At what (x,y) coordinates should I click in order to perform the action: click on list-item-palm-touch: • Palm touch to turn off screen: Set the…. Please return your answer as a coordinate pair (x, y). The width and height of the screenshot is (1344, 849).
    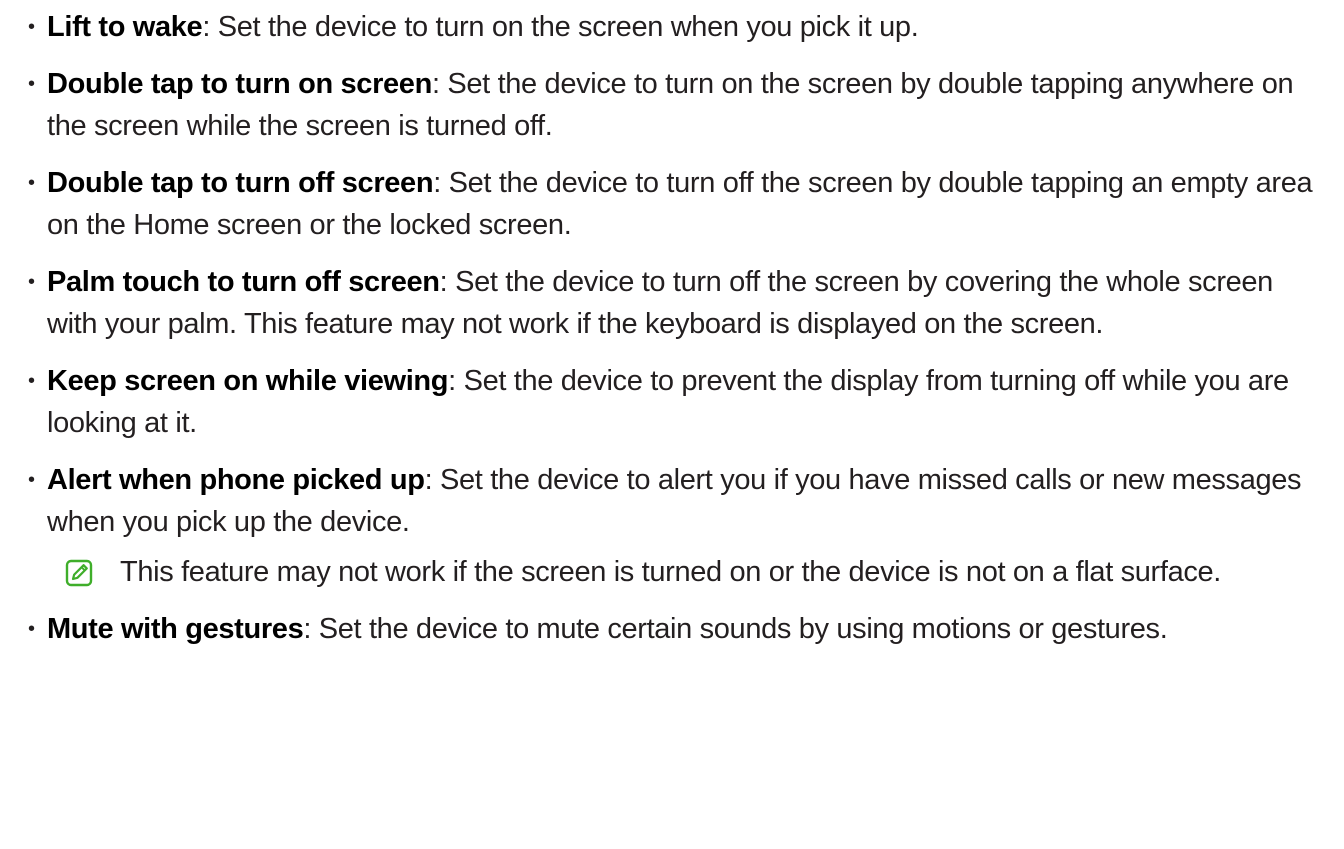
    Looking at the image, I should click on (678, 303).